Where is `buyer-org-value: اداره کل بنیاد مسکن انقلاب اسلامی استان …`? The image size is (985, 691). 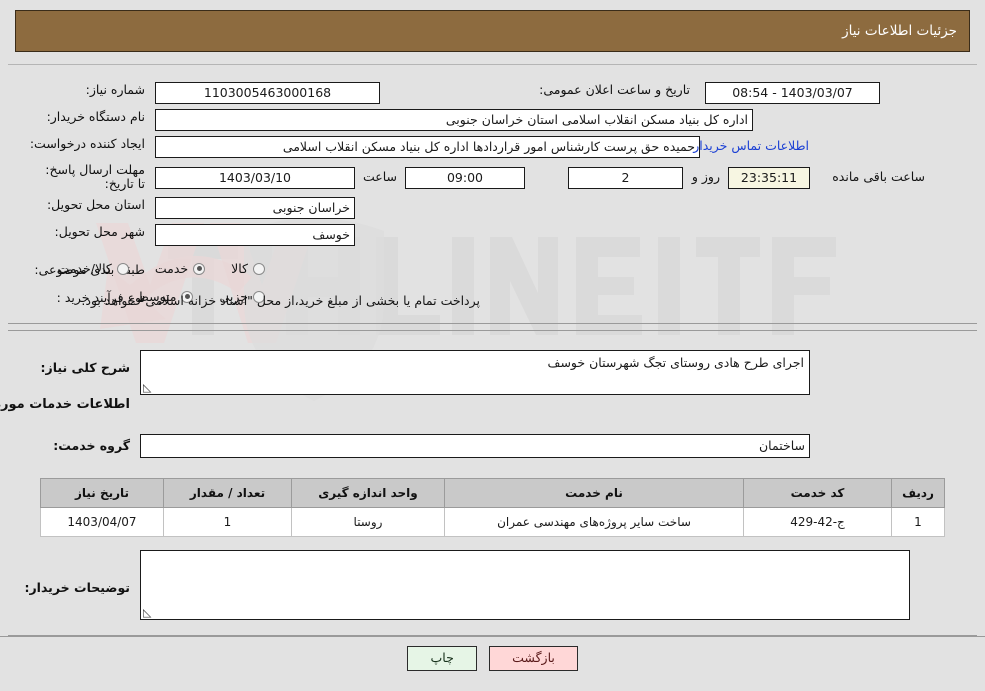 buyer-org-value: اداره کل بنیاد مسکن انقلاب اسلامی استان … is located at coordinates (454, 120).